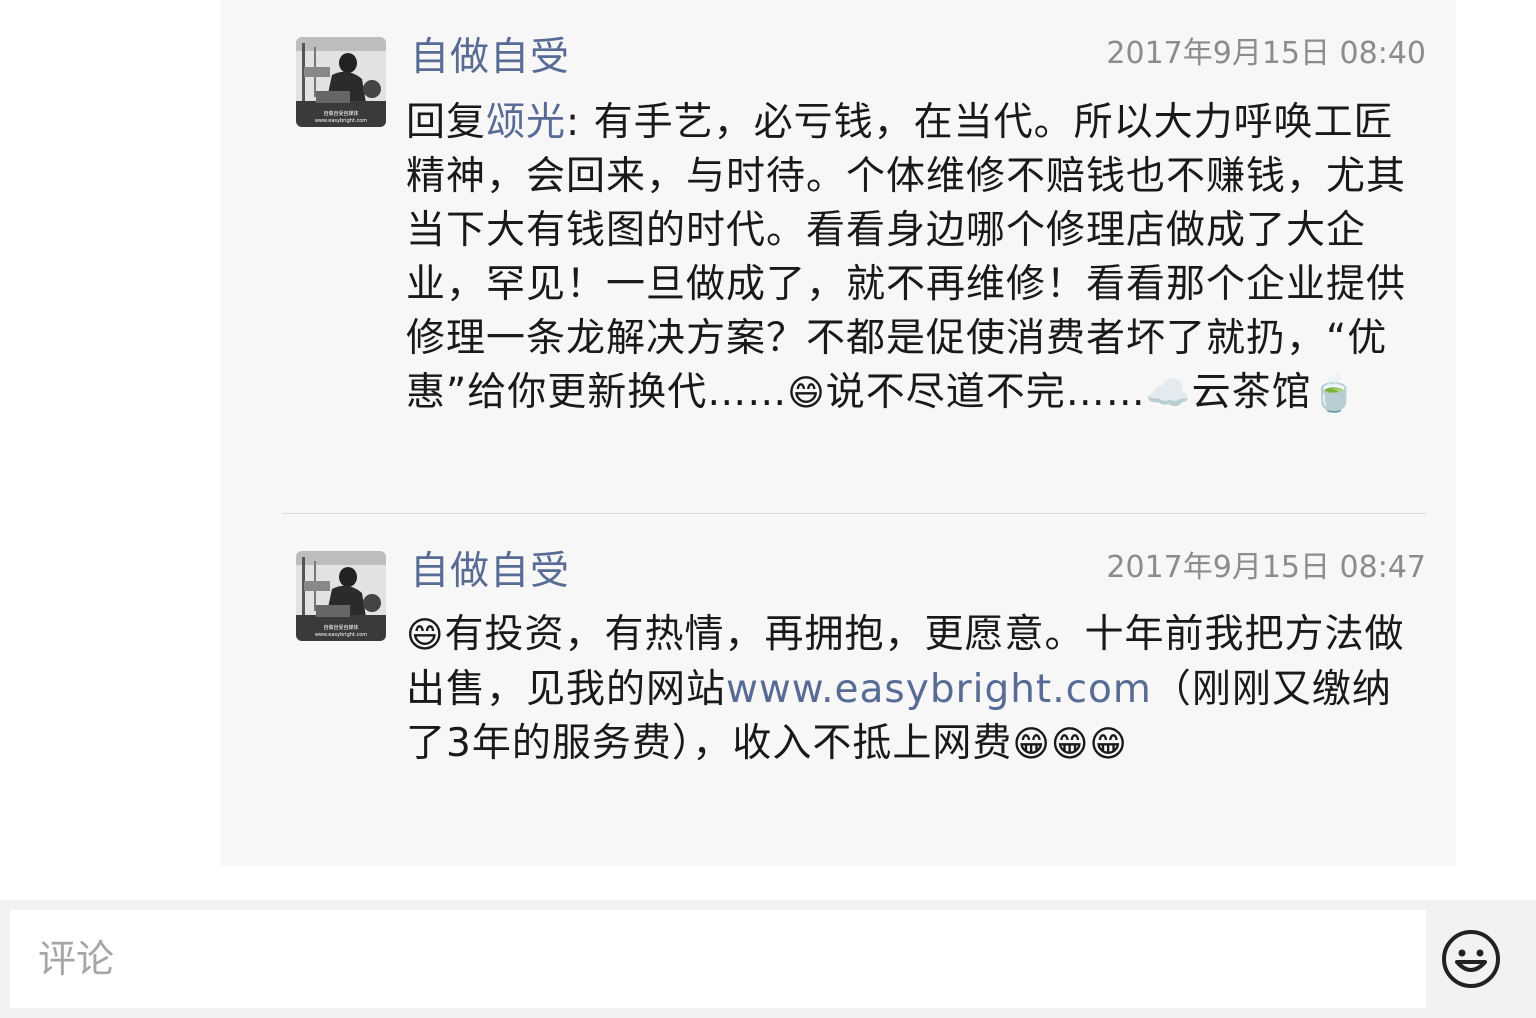  Describe the element at coordinates (854, 513) in the screenshot. I see `comment-divider` at that location.